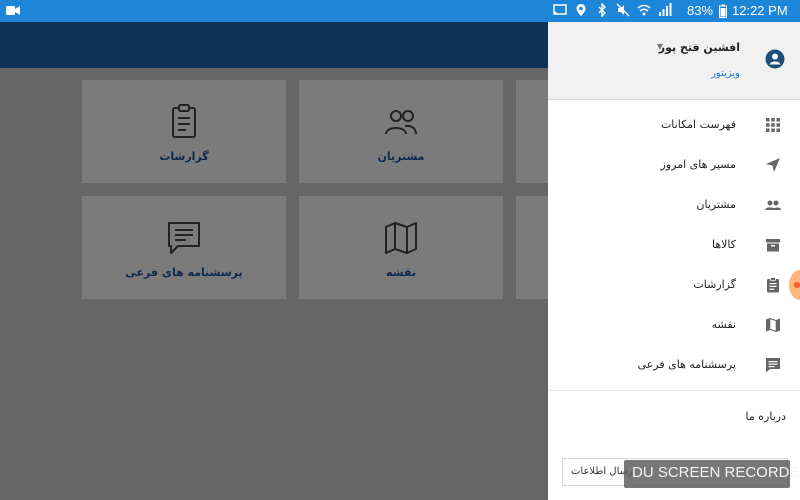 This screenshot has height=500, width=800. I want to click on menu-item-features: فهرست امکانات, so click(674, 126).